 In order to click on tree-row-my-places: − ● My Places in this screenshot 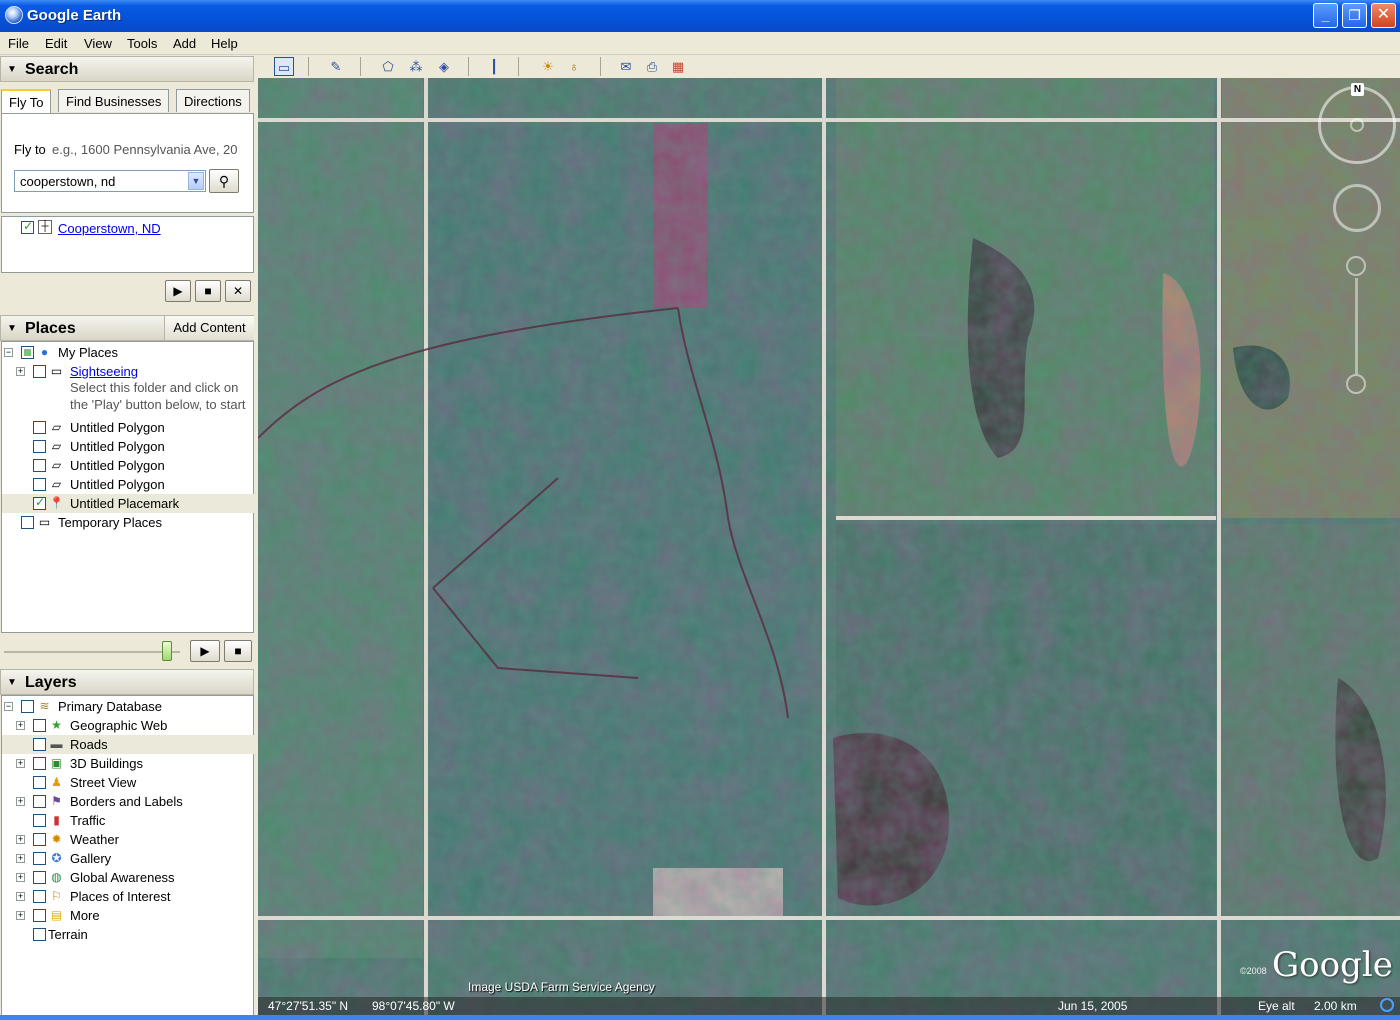, I will do `click(128, 352)`.